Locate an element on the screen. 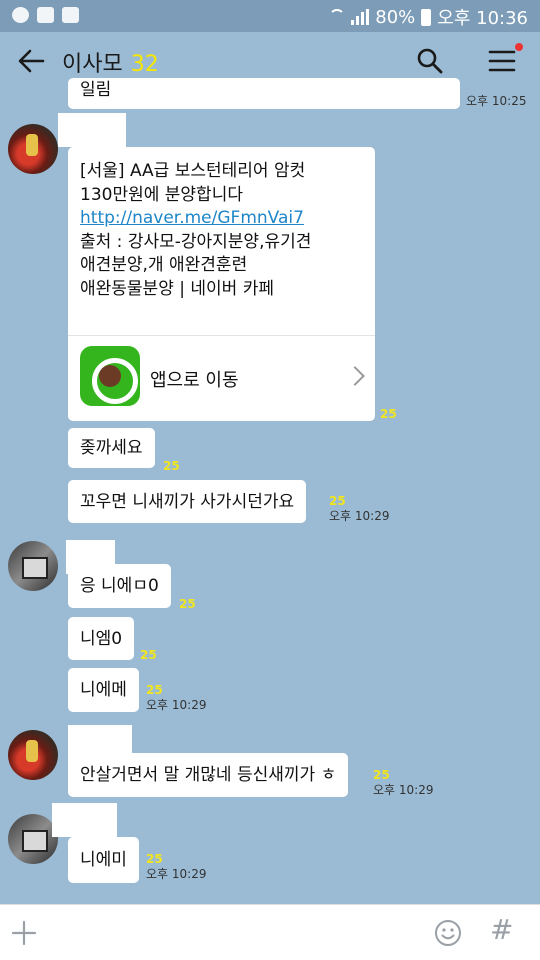 The width and height of the screenshot is (540, 960). message-bubble: 좆까세요 is located at coordinates (111, 448).